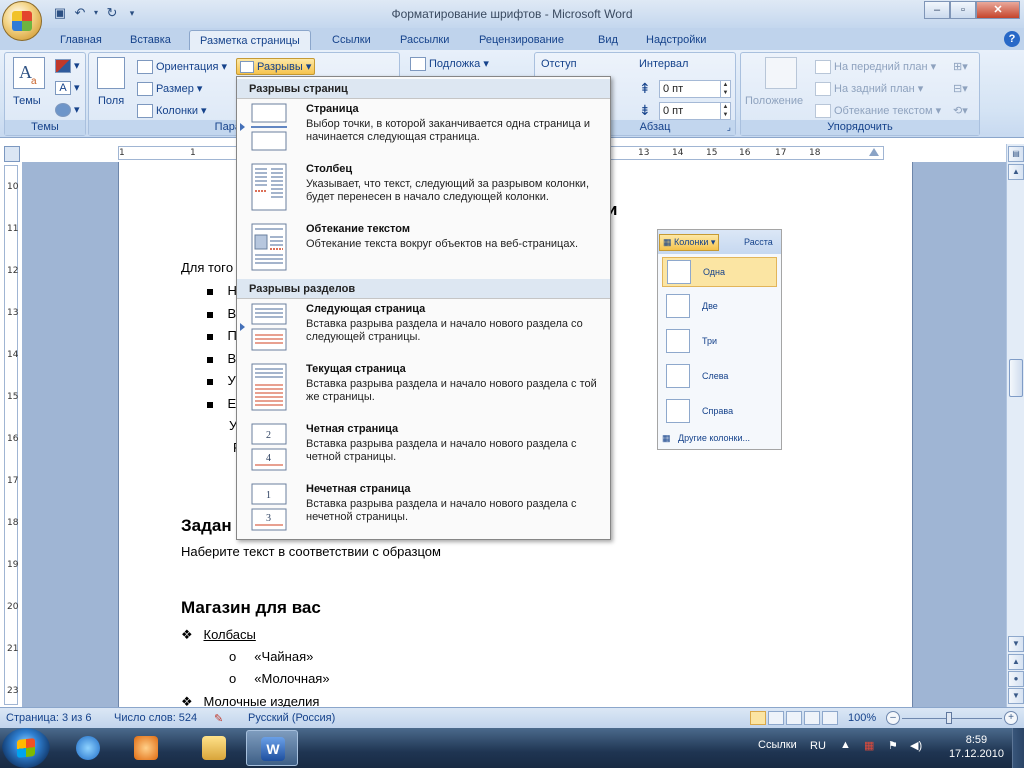 The width and height of the screenshot is (1024, 768). I want to click on window-controls: – ▫ ✕, so click(972, 10).